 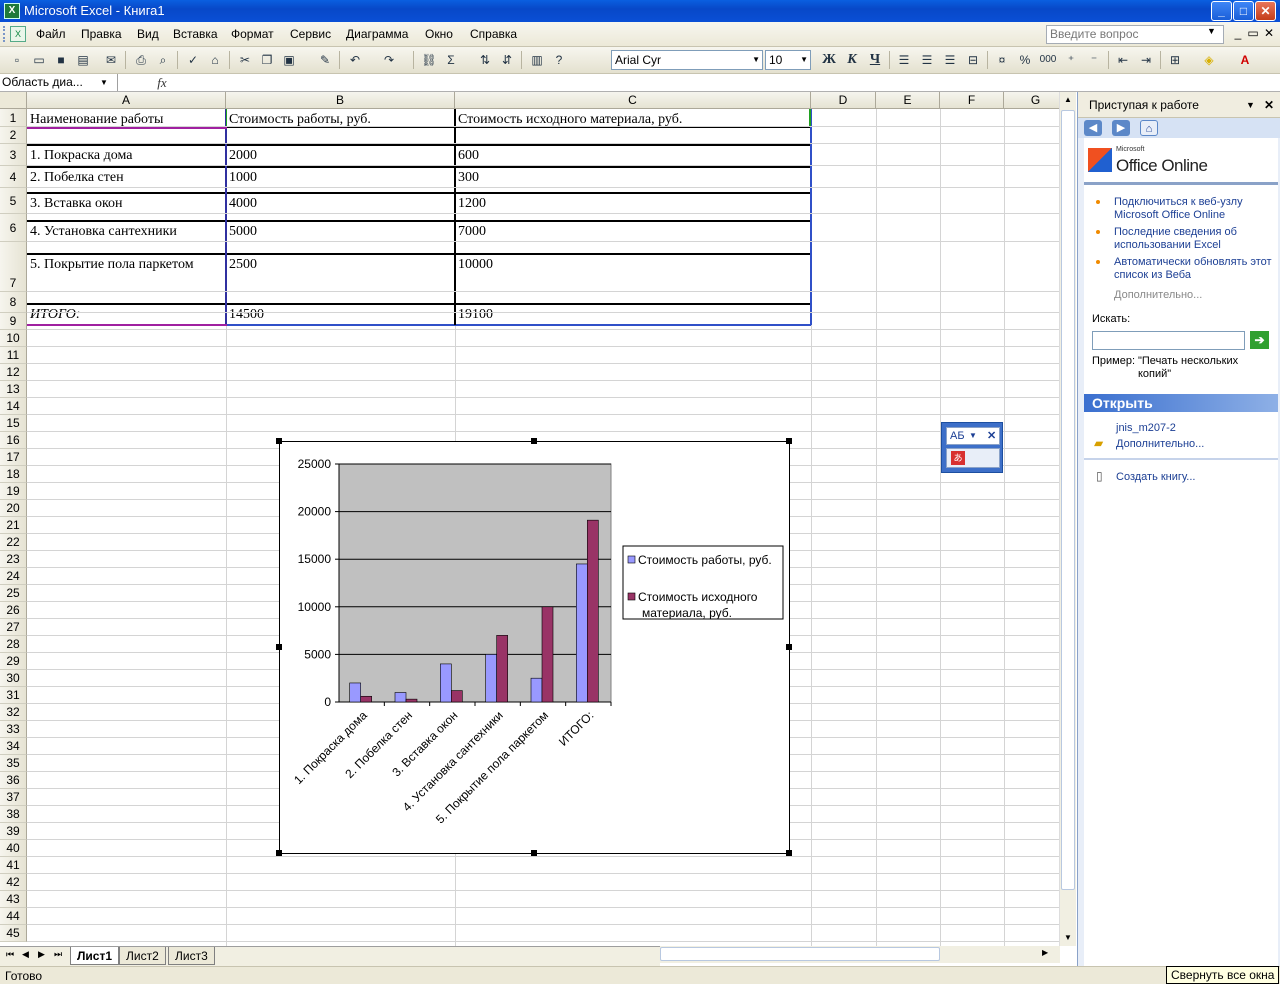 I want to click on language-label: АБ, so click(x=957, y=436).